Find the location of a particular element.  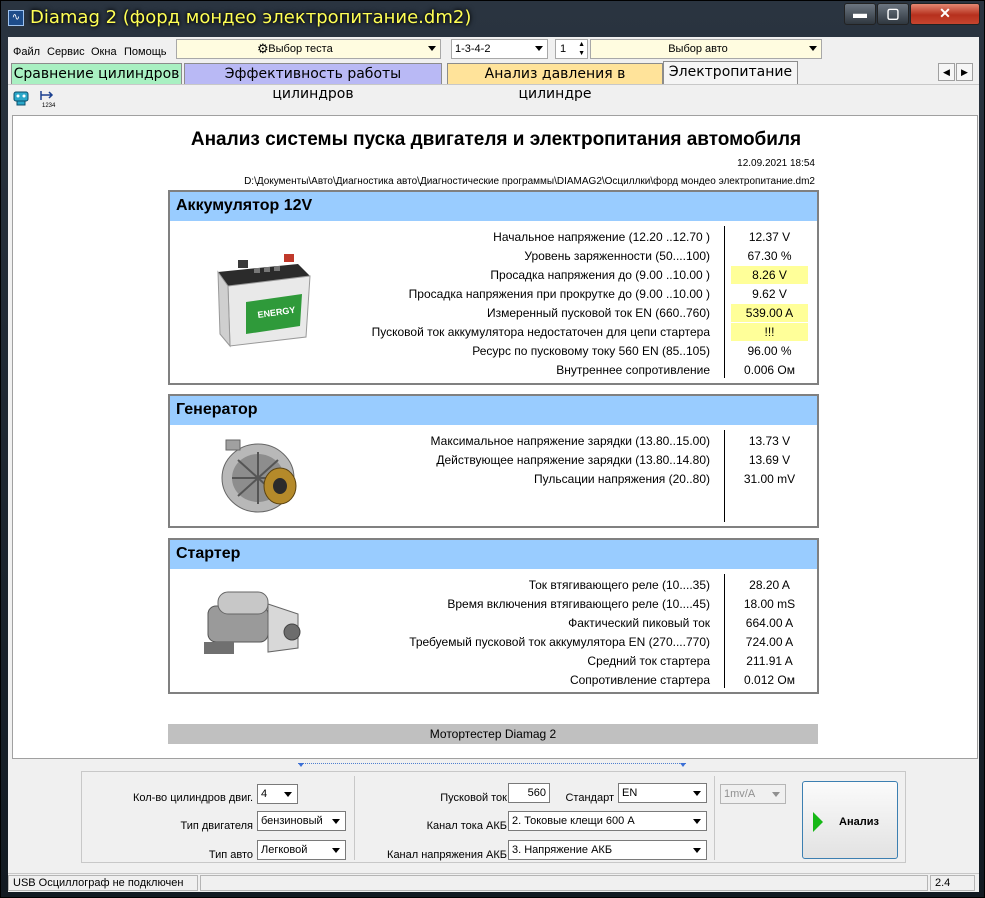

param-value: 9.62 V is located at coordinates (769, 294).